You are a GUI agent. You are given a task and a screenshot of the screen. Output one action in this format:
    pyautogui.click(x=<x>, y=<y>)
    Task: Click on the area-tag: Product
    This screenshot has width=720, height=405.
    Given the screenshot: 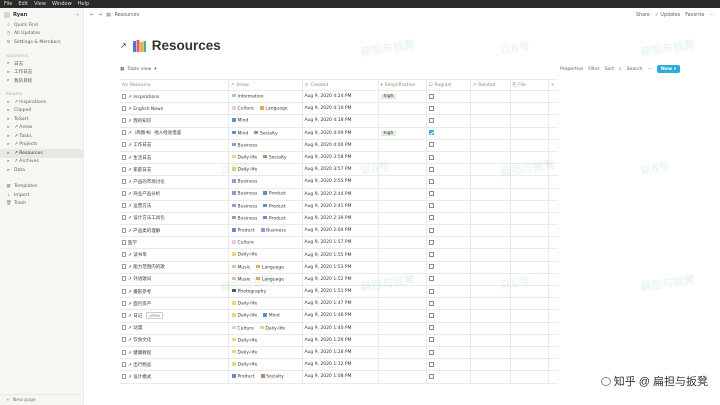 What is the action you would take?
    pyautogui.click(x=275, y=194)
    